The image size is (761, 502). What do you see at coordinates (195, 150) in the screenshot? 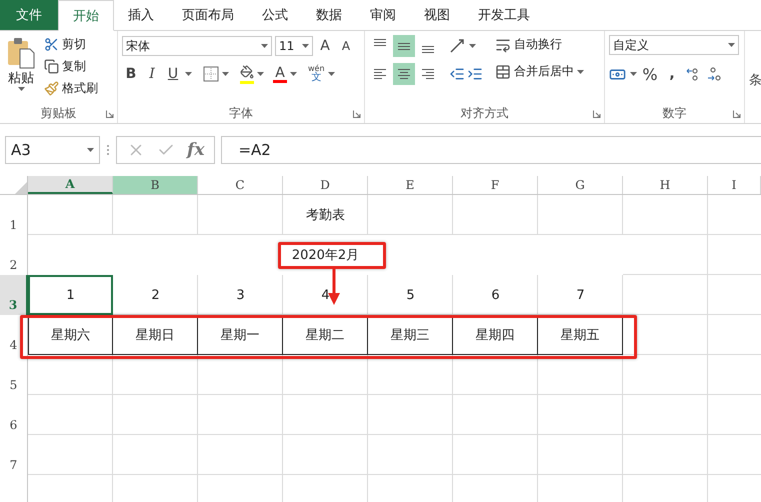
I see `insert-function-button: fx` at bounding box center [195, 150].